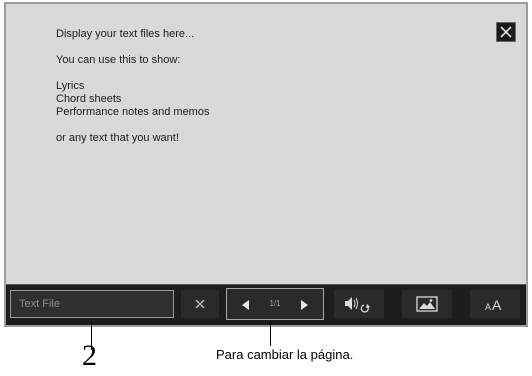 This screenshot has height=376, width=532. I want to click on font-size-icon: A A, so click(493, 305).